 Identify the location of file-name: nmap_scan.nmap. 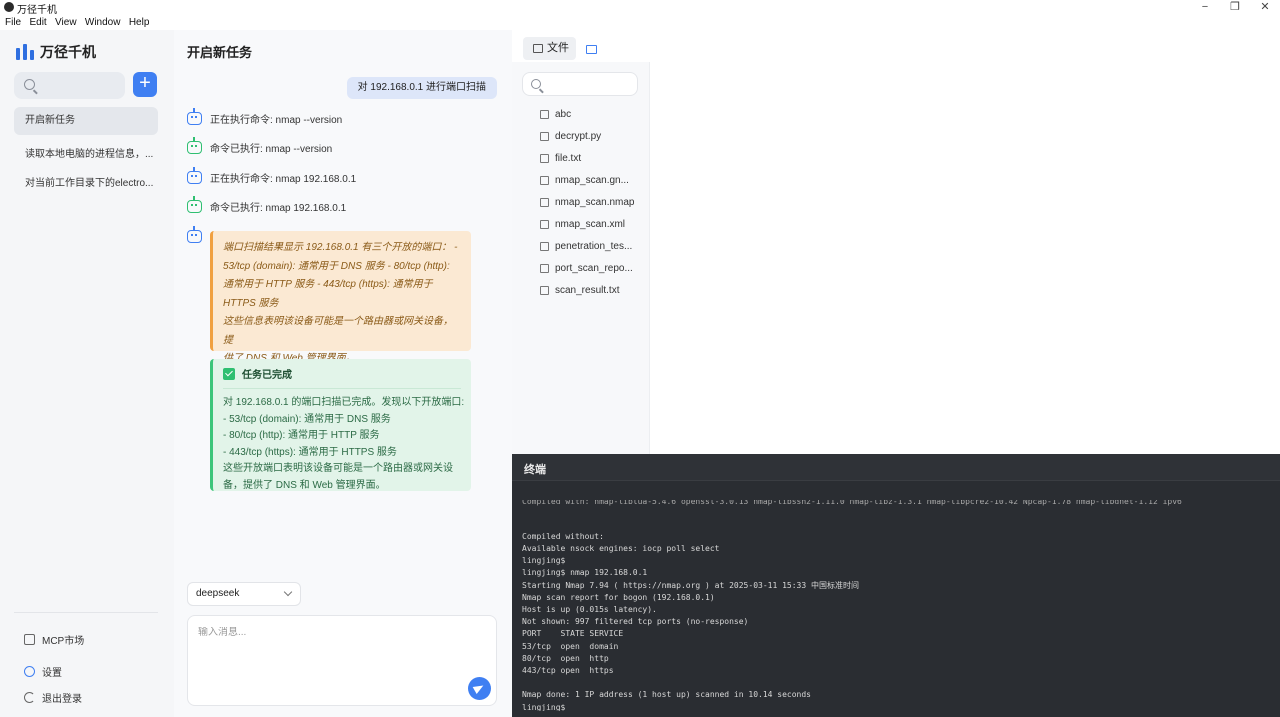
(595, 202).